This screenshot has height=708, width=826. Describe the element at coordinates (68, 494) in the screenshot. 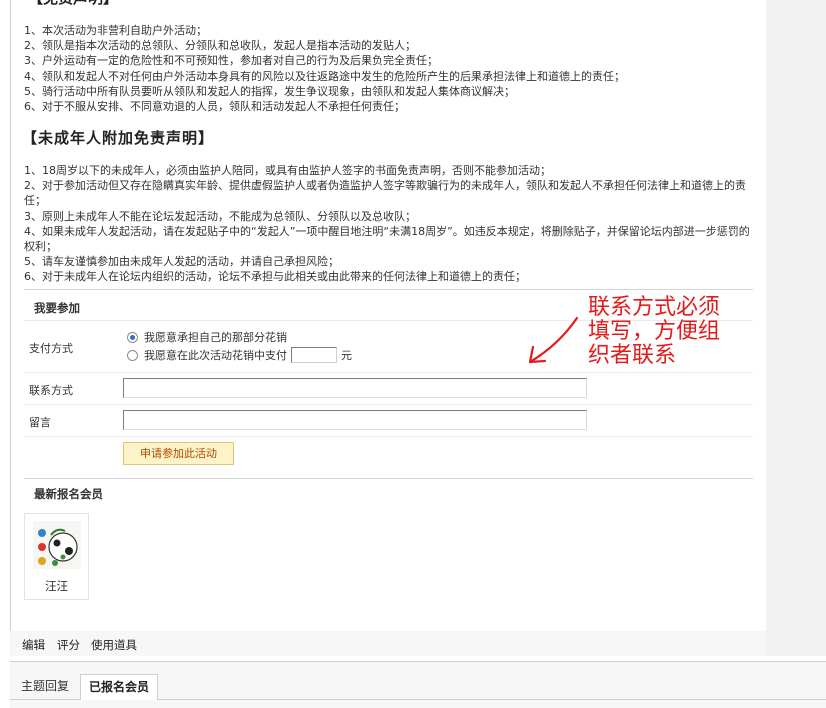

I see `new-members-title: 最新报名会员` at that location.